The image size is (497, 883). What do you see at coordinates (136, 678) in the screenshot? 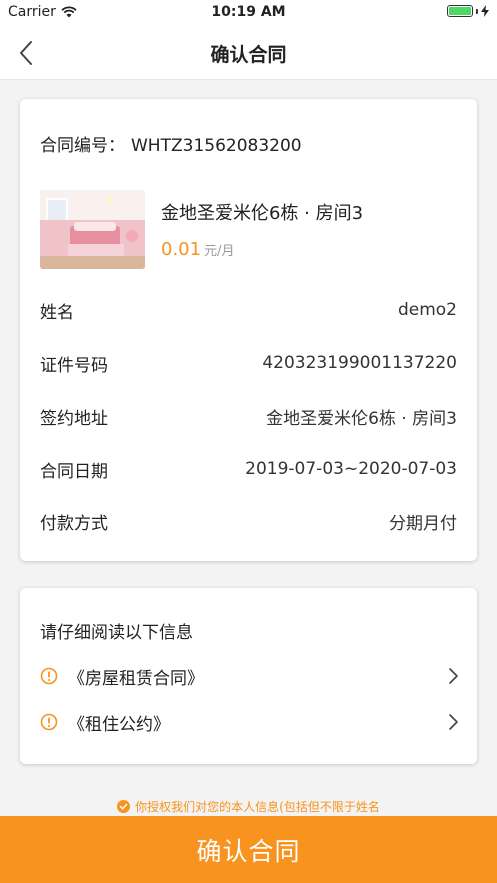
I see `doc-label: 《房屋租赁合同》` at bounding box center [136, 678].